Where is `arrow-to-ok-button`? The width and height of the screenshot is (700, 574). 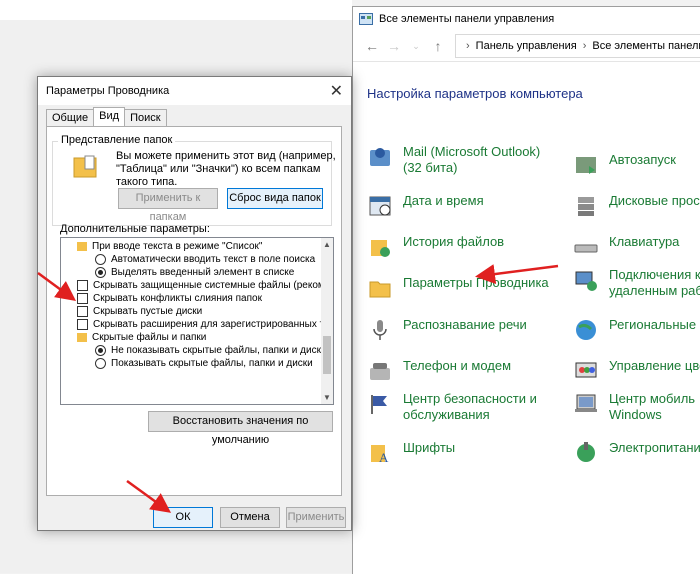 arrow-to-ok-button is located at coordinates (149, 496).